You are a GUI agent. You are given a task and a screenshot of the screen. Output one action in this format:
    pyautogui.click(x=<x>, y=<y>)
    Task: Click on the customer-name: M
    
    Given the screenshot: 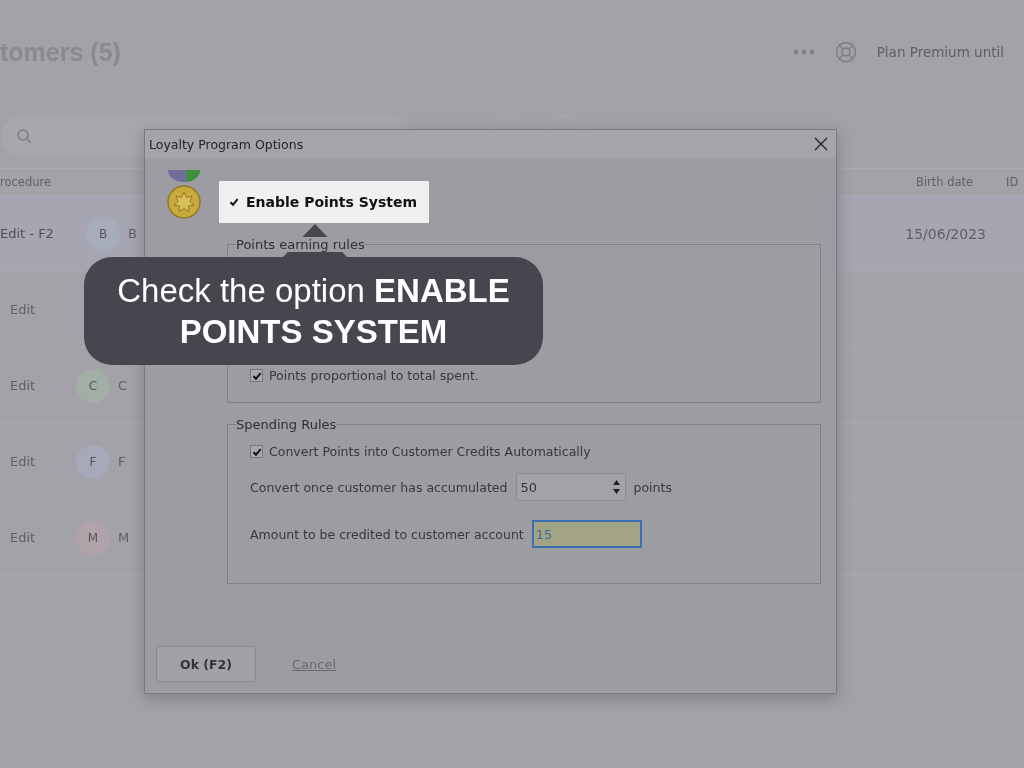 What is the action you would take?
    pyautogui.click(x=124, y=537)
    